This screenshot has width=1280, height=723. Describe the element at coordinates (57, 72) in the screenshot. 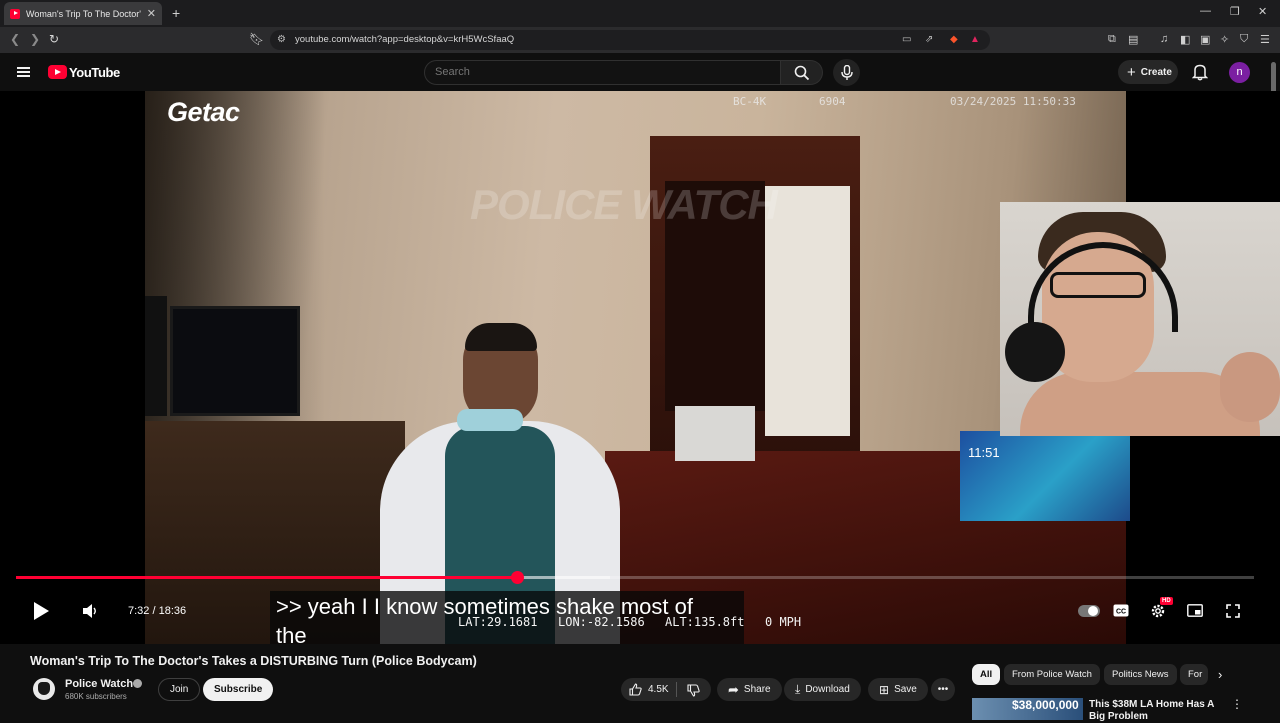

I see `youtube-logo-icon` at that location.